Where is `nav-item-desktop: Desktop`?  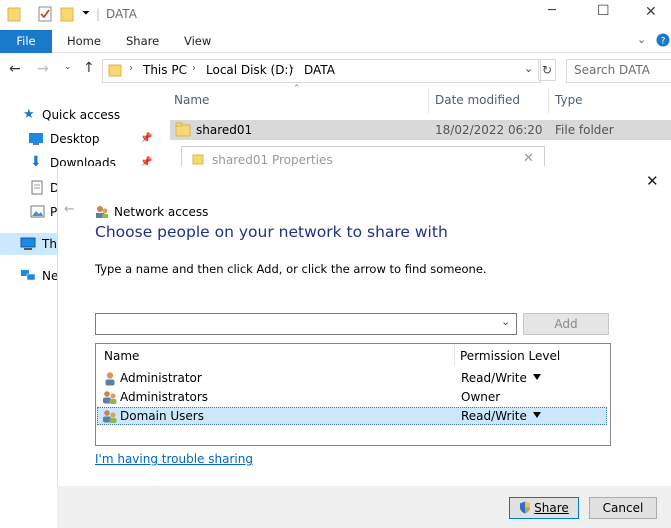 nav-item-desktop: Desktop is located at coordinates (75, 139).